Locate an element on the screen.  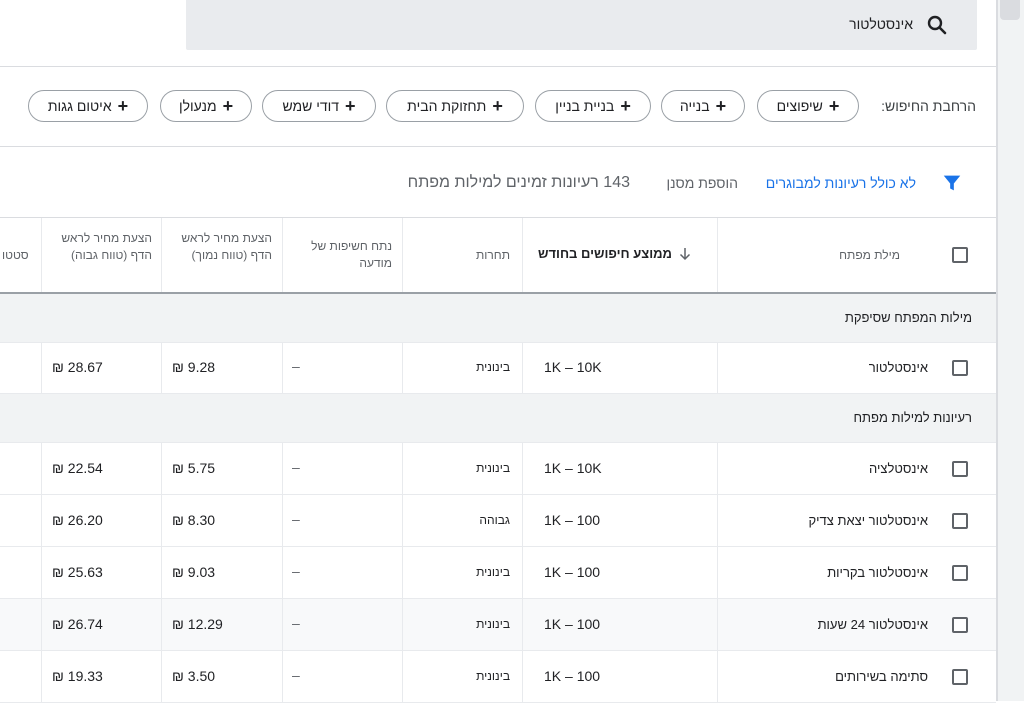
chip-roof-sealing: + איטום גגות is located at coordinates (88, 106).